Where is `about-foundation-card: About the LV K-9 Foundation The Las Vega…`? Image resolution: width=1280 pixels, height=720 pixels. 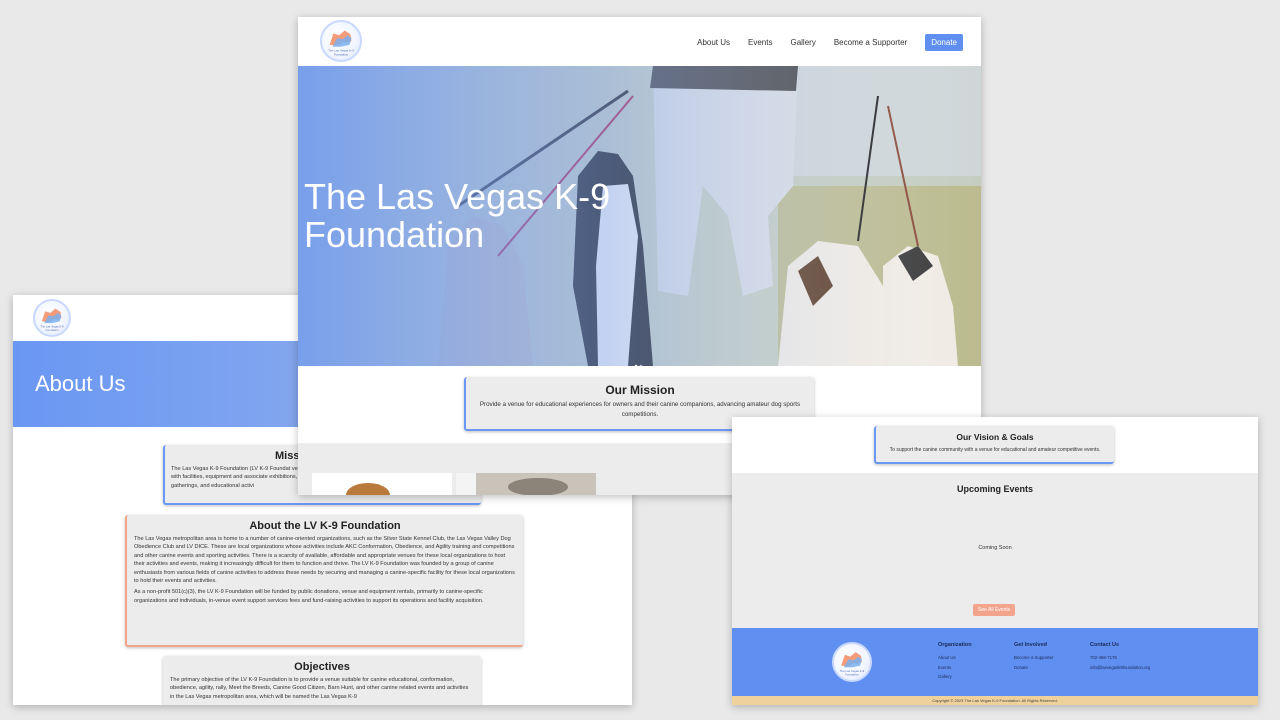
about-foundation-card: About the LV K-9 Foundation The Las Vega… is located at coordinates (324, 581).